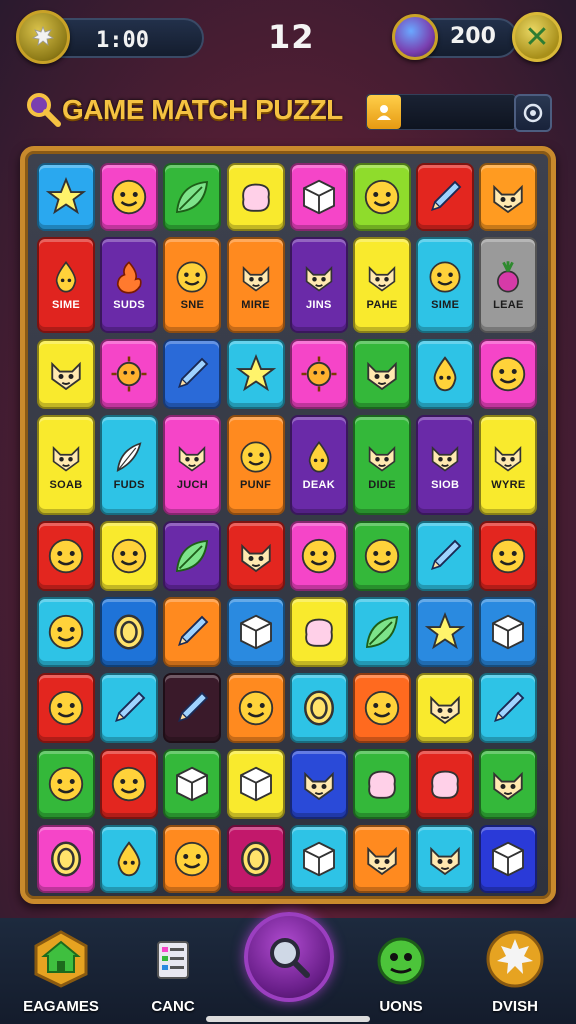  What do you see at coordinates (533, 113) in the screenshot?
I see `settings-button` at bounding box center [533, 113].